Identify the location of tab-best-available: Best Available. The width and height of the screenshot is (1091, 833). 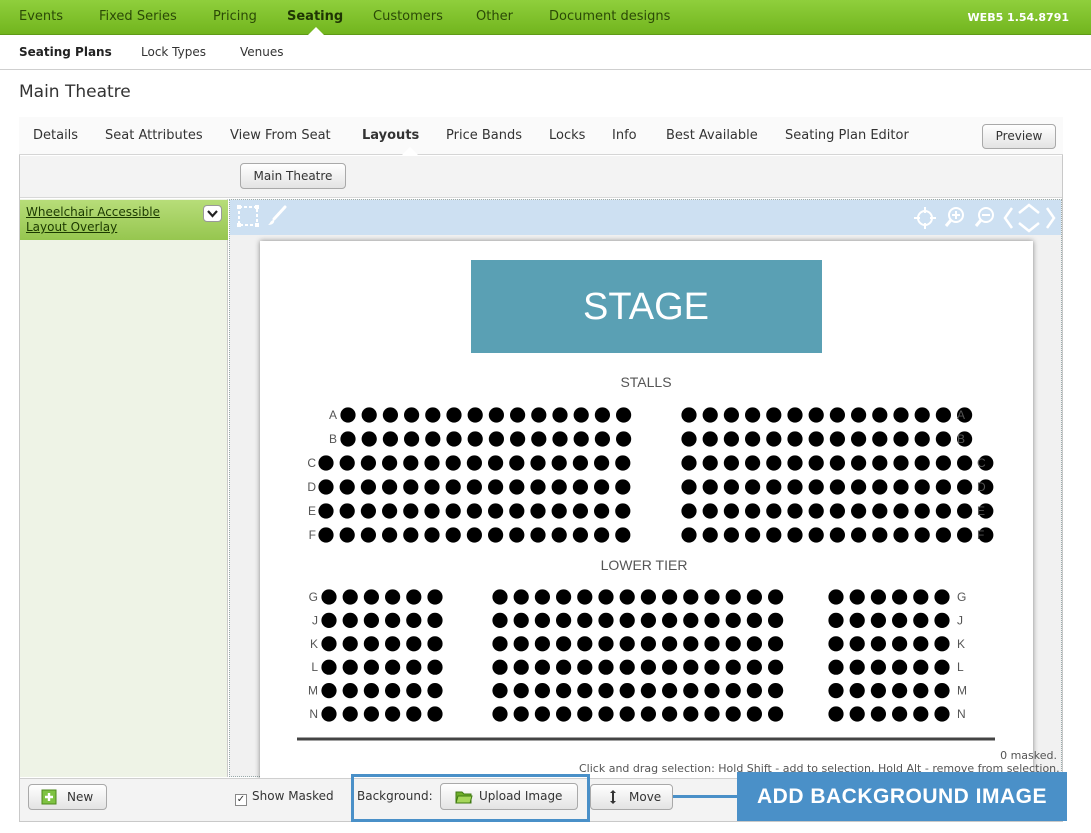
(712, 136).